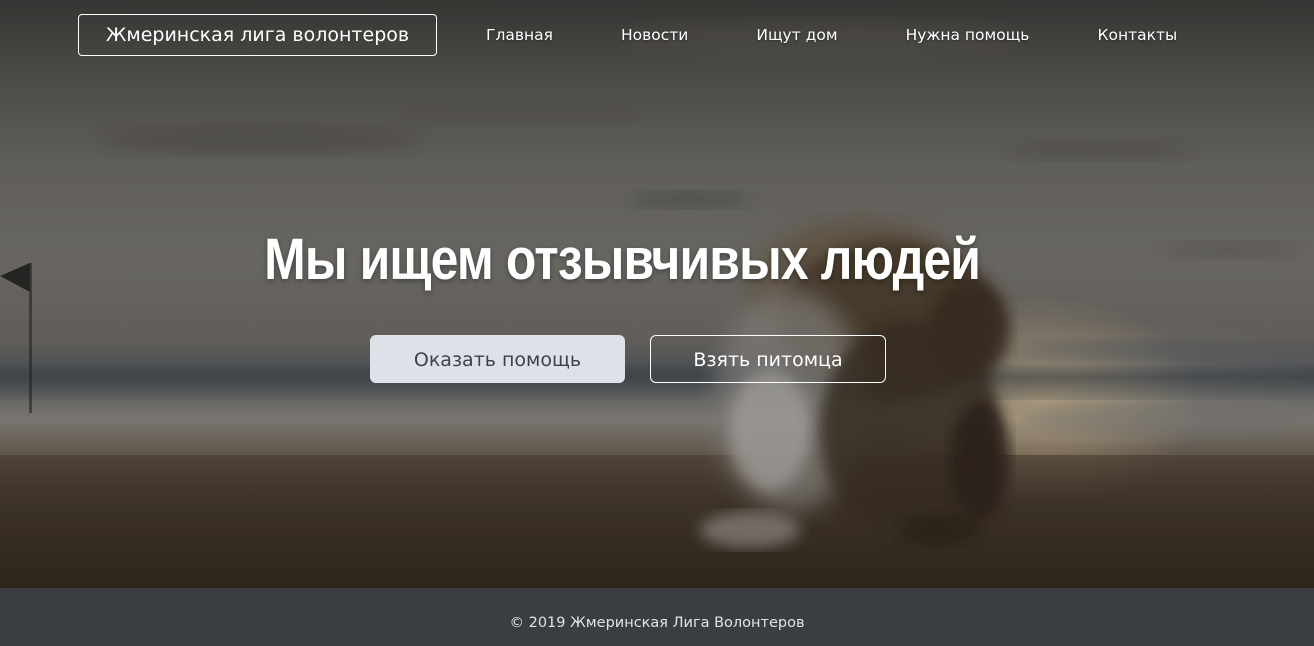 The height and width of the screenshot is (646, 1314). Describe the element at coordinates (1137, 35) in the screenshot. I see `nav-item-contacts: Контакты` at that location.